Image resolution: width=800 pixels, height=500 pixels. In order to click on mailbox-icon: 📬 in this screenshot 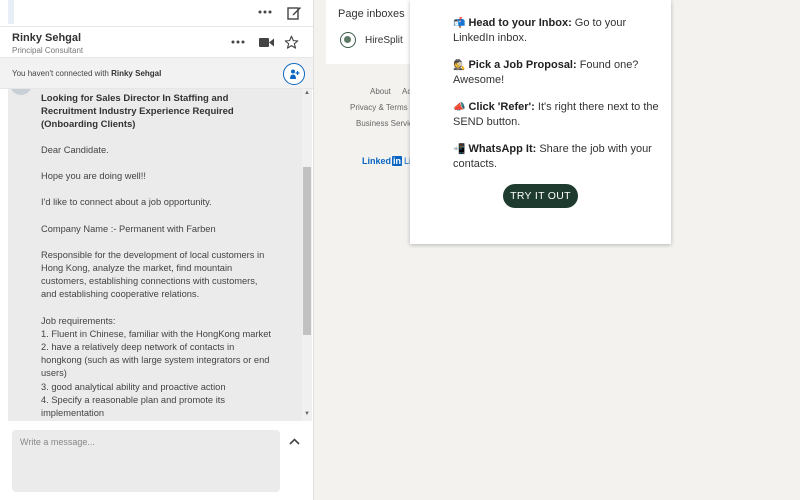, I will do `click(459, 23)`.